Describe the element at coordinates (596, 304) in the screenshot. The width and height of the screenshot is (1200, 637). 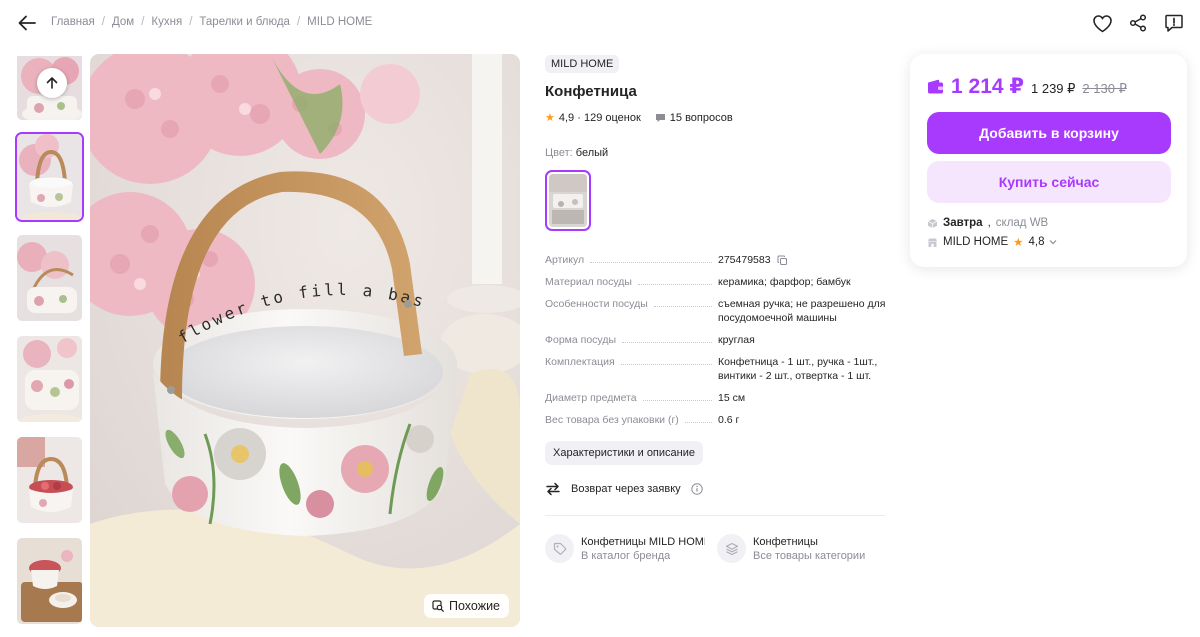
I see `spec-key: Особенности посуды` at that location.